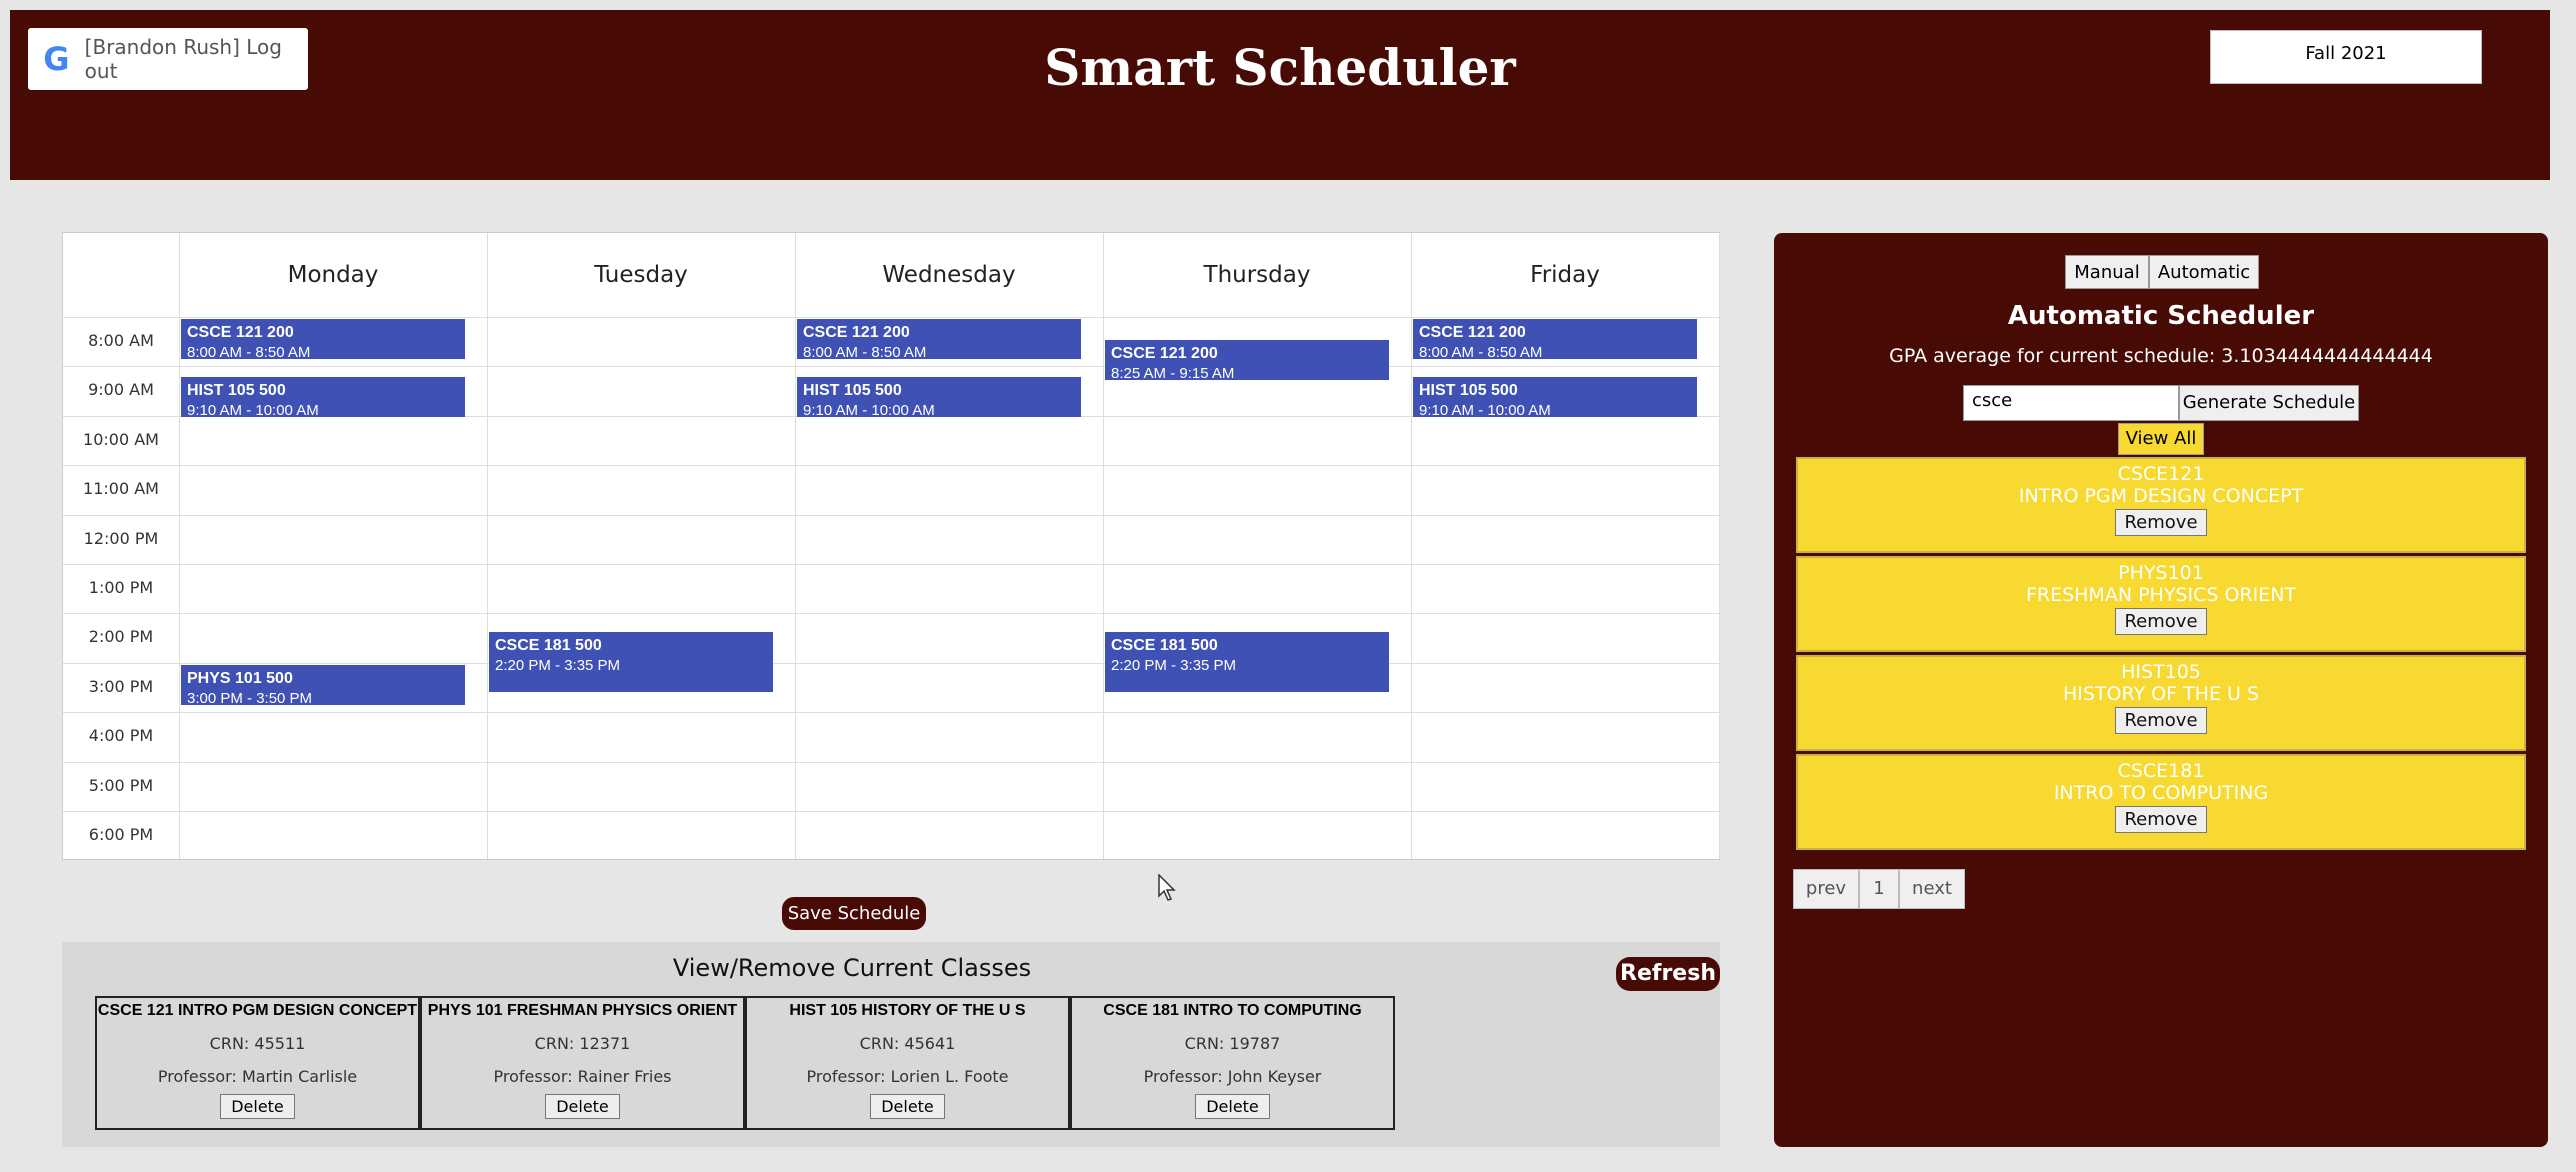 Image resolution: width=2576 pixels, height=1172 pixels. I want to click on manual-mode-button: Manual, so click(2107, 272).